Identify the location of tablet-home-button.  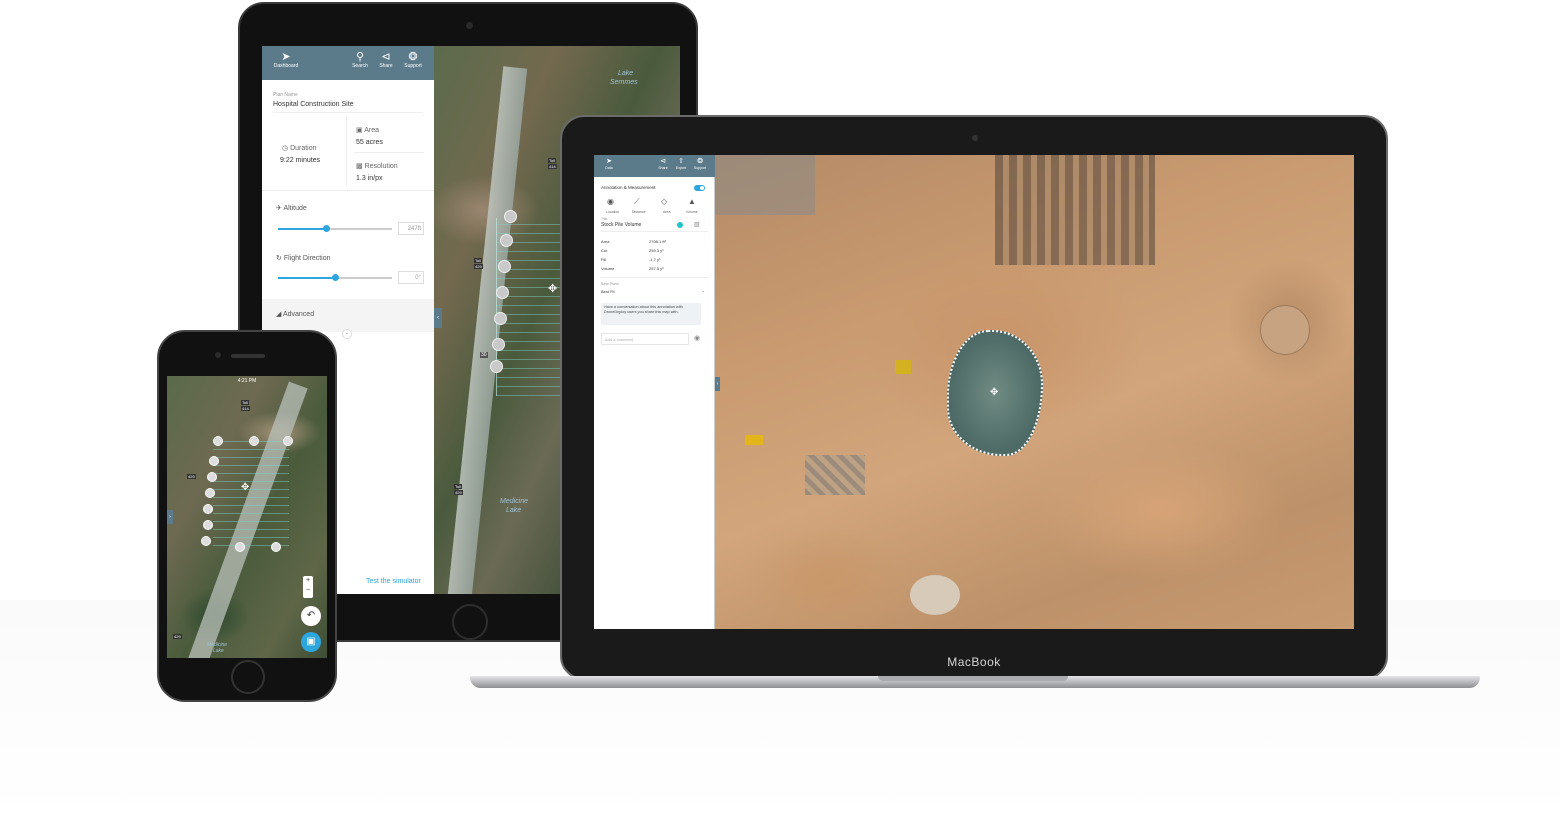
(470, 622).